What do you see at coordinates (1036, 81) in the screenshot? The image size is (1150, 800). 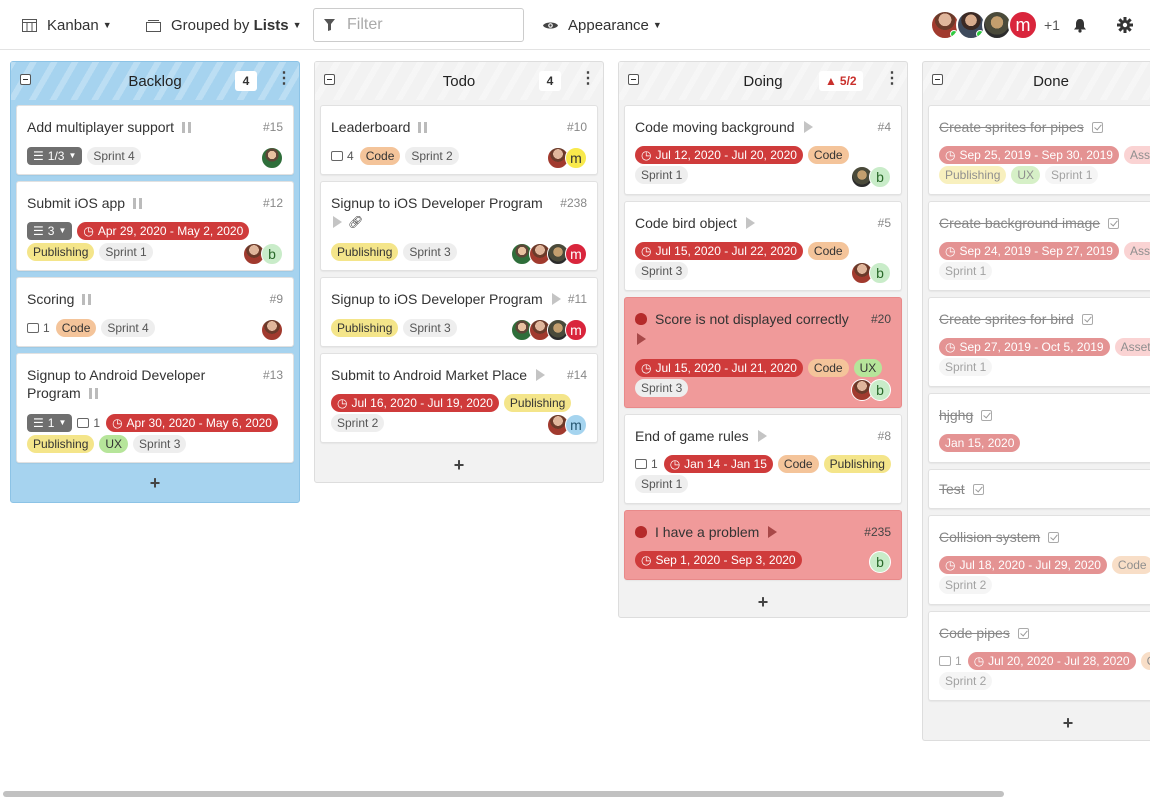 I see `list-title: Done` at bounding box center [1036, 81].